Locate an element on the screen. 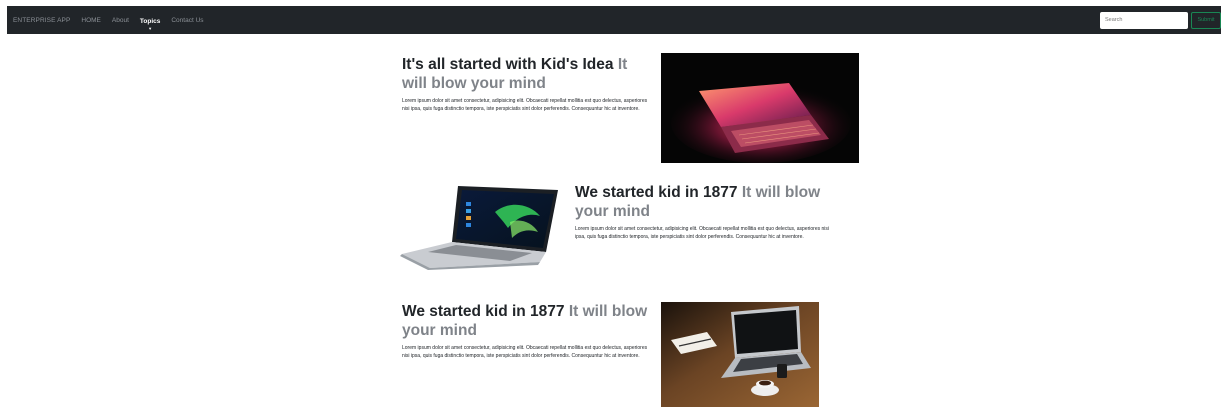  search-input is located at coordinates (1144, 20).